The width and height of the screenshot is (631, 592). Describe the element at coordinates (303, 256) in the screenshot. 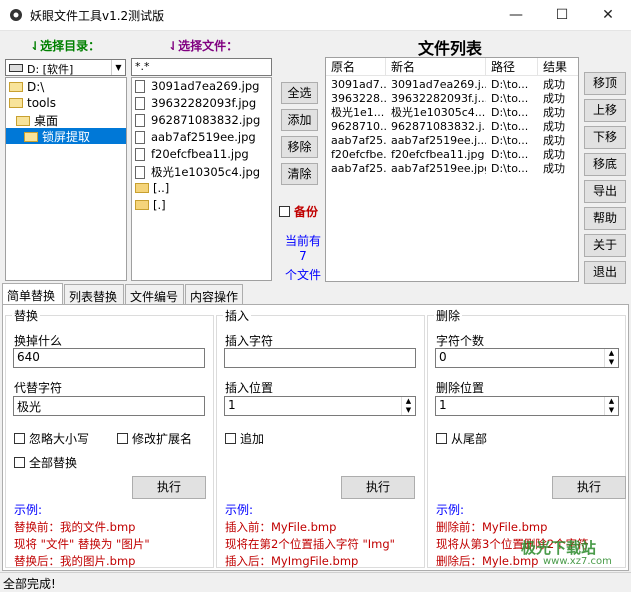

I see `count-line-2: 7` at that location.